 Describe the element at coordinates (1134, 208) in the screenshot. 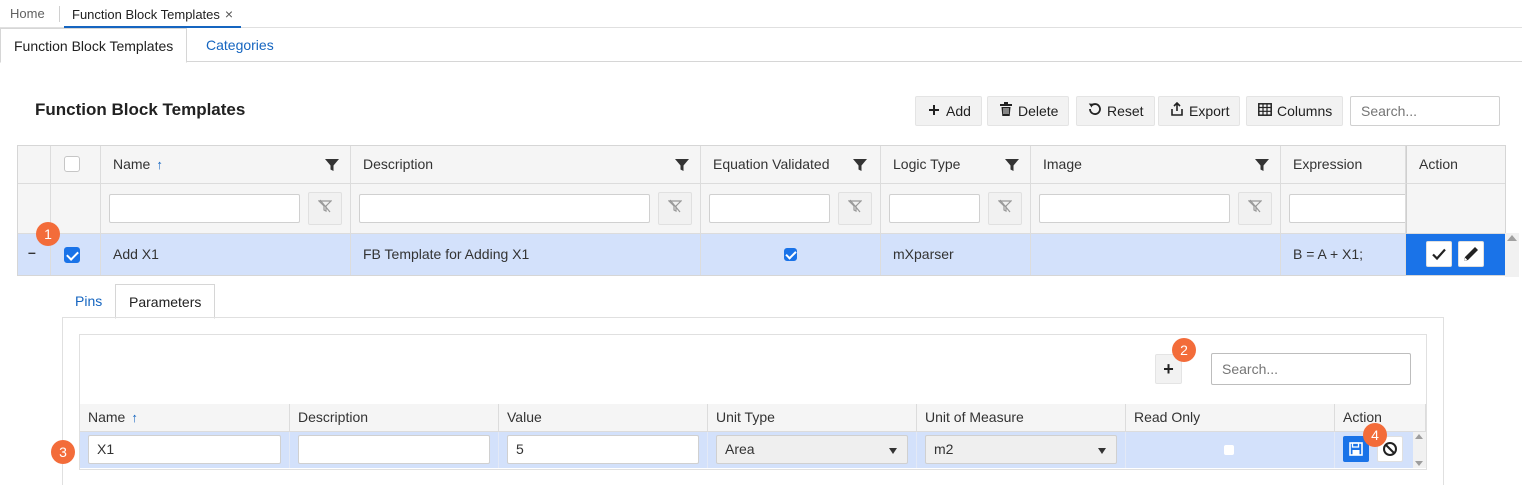

I see `image-filter-input` at that location.